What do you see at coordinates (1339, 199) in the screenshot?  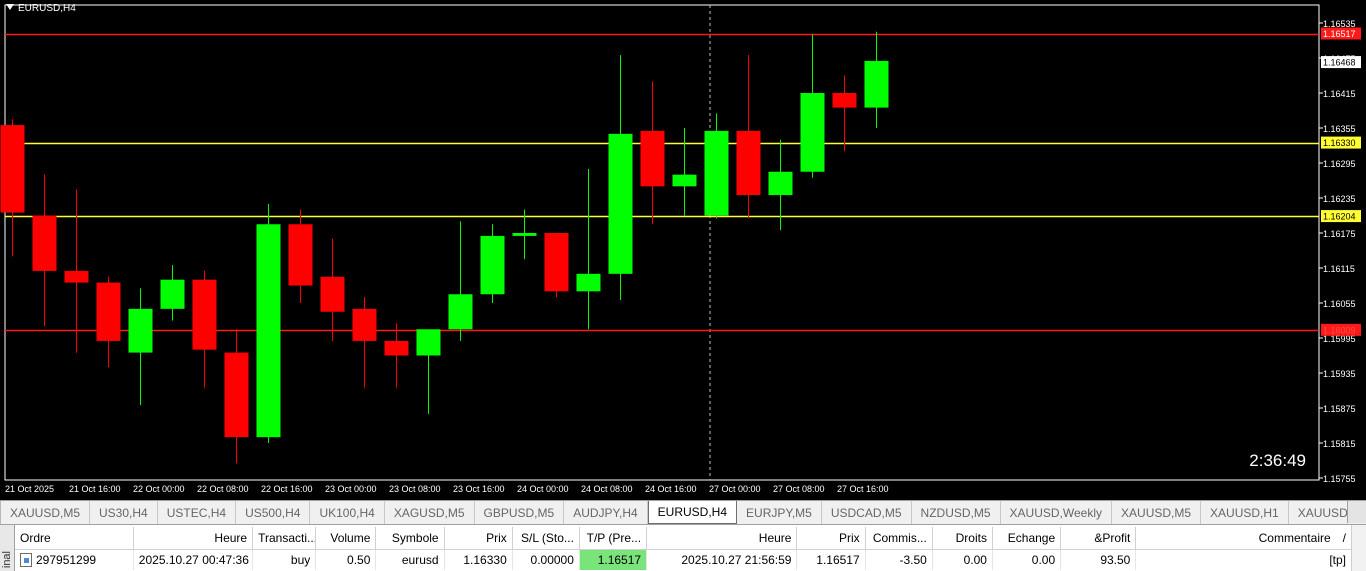 I see `price-label: 1.16235` at bounding box center [1339, 199].